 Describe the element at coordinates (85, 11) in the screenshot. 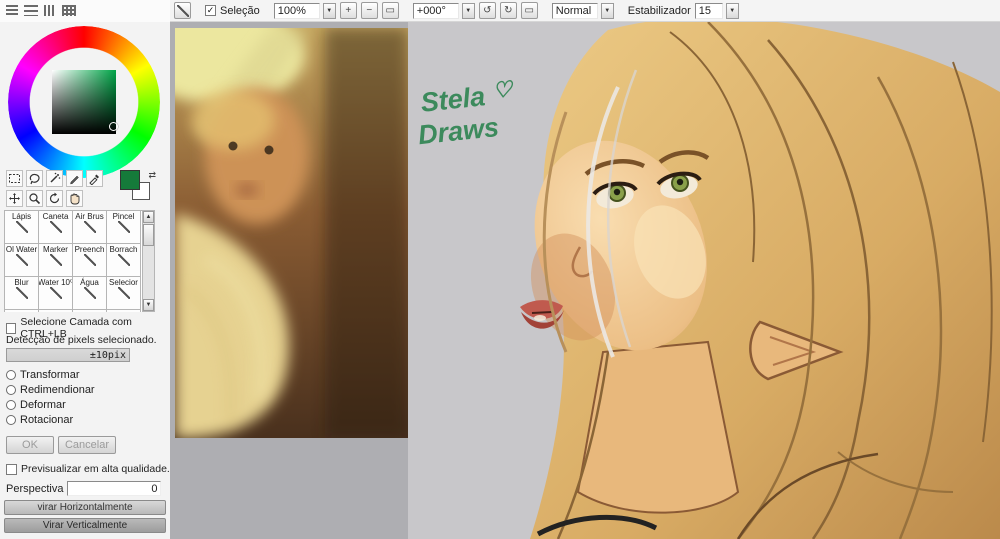

I see `panel-toggle-icons` at that location.